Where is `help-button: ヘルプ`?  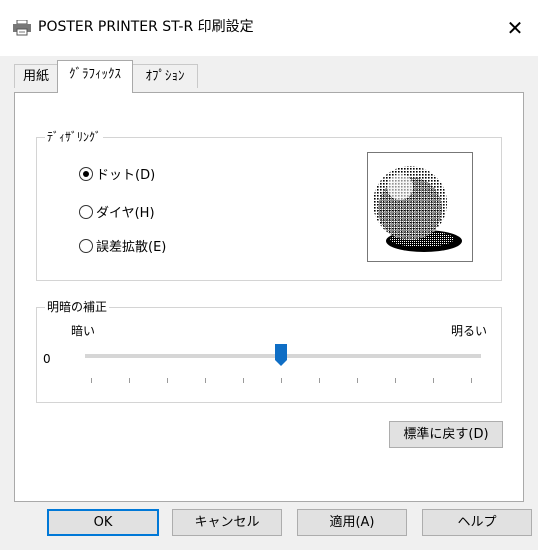 help-button: ヘルプ is located at coordinates (477, 522).